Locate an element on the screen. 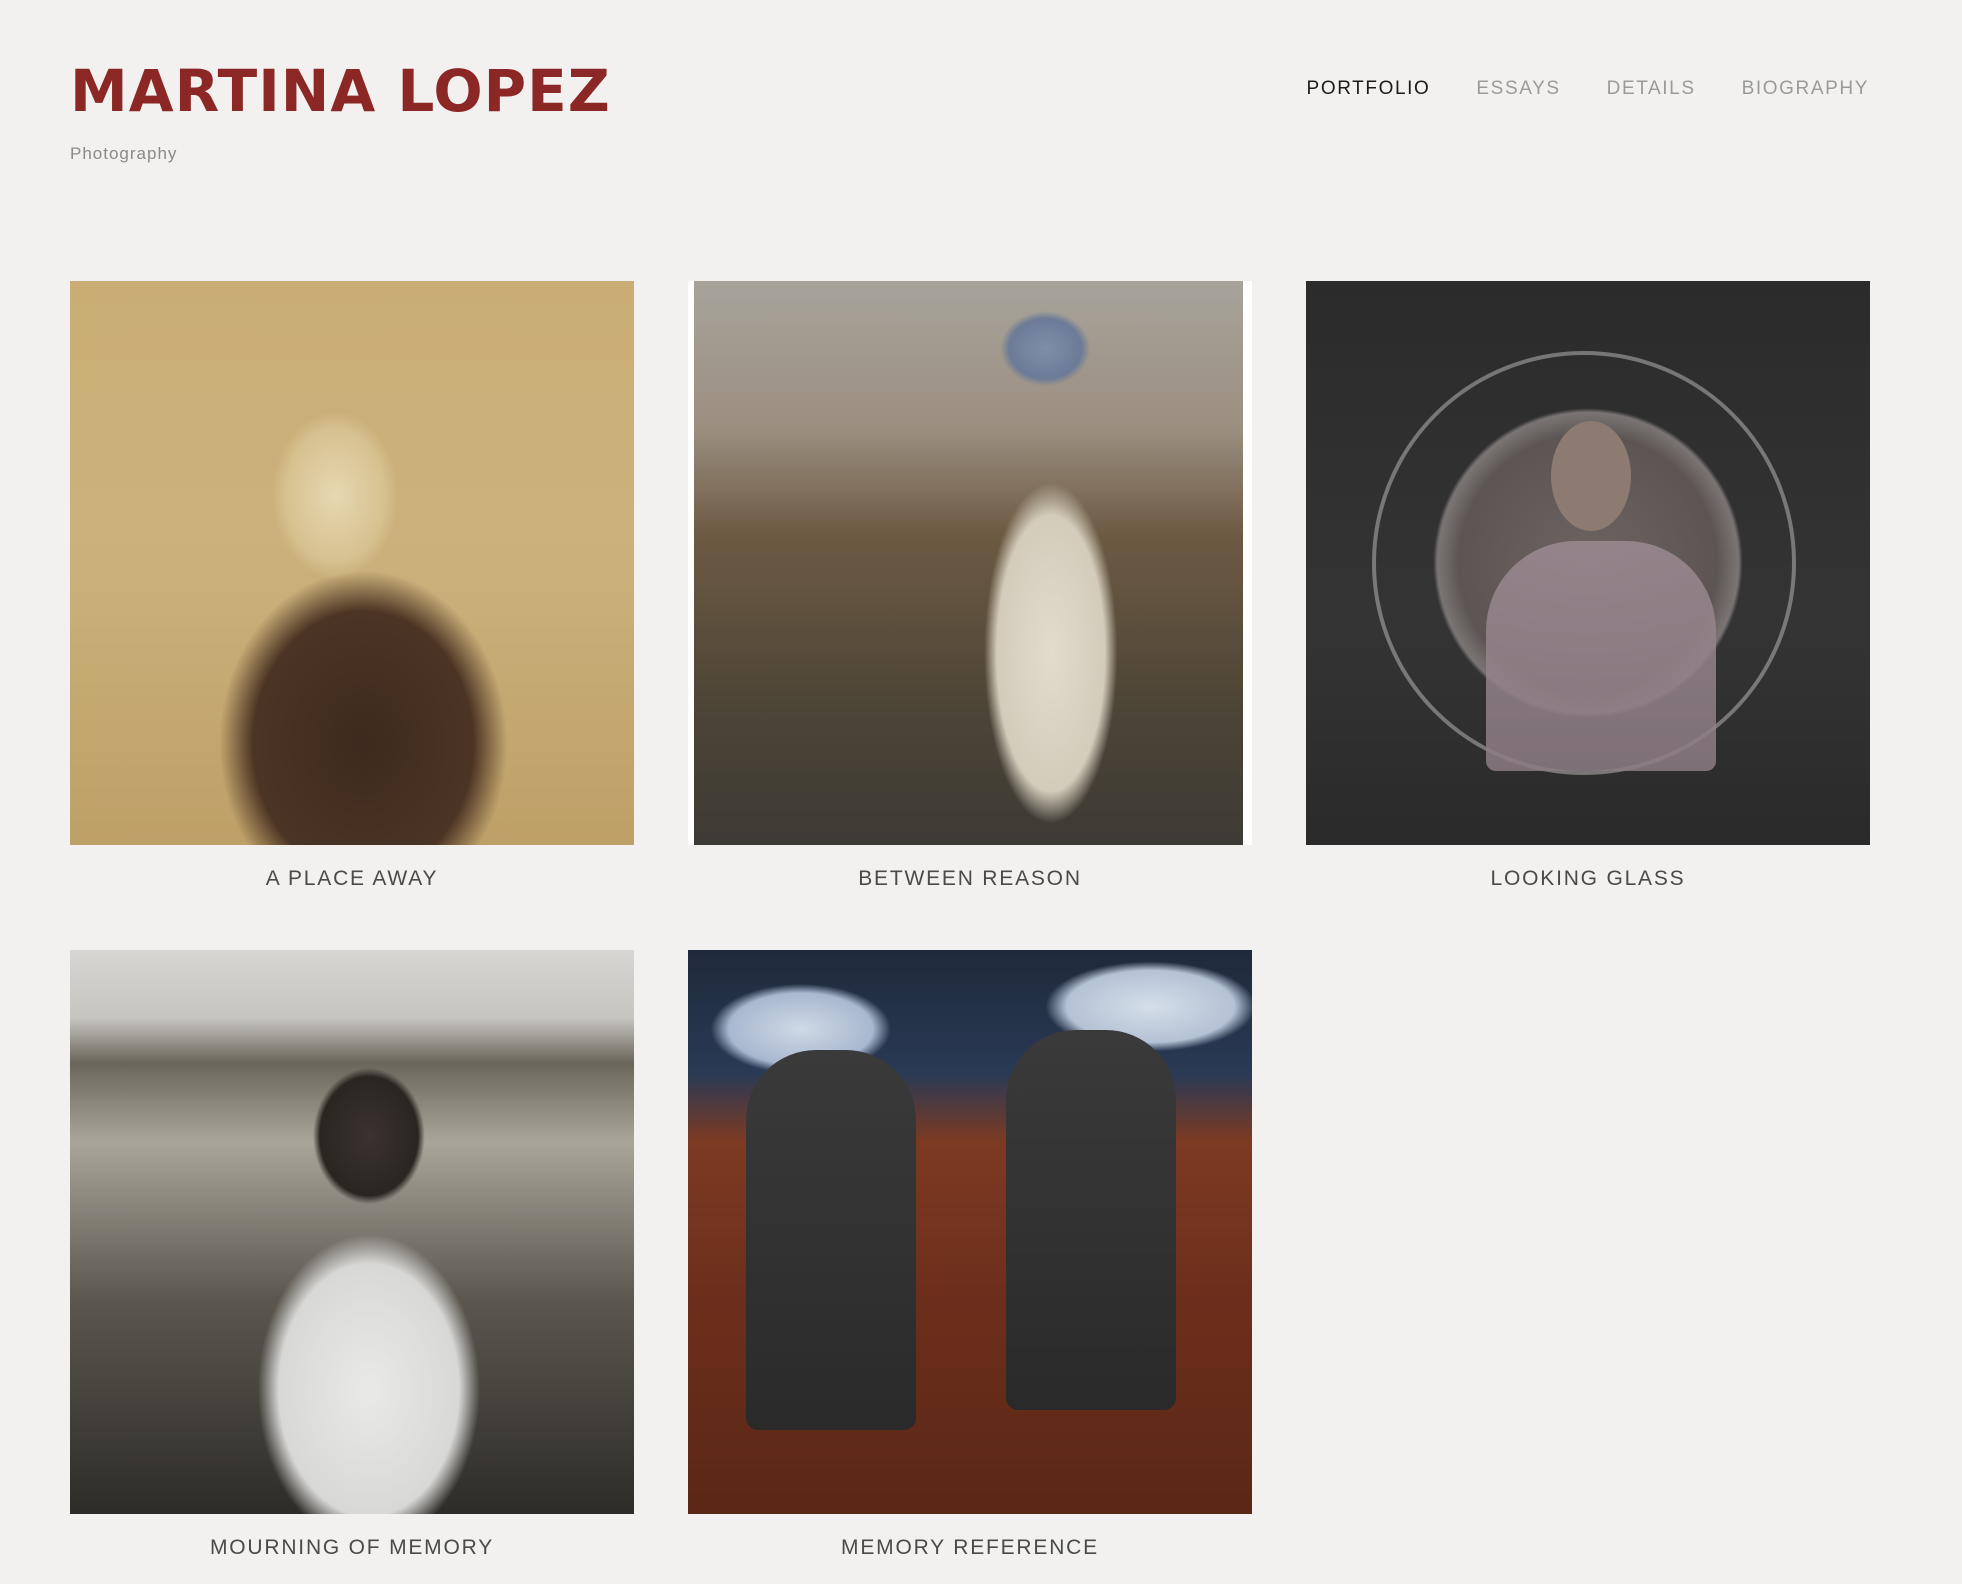 The height and width of the screenshot is (1584, 1962). portfolio-caption: MEMORY REFERENCE is located at coordinates (970, 1548).